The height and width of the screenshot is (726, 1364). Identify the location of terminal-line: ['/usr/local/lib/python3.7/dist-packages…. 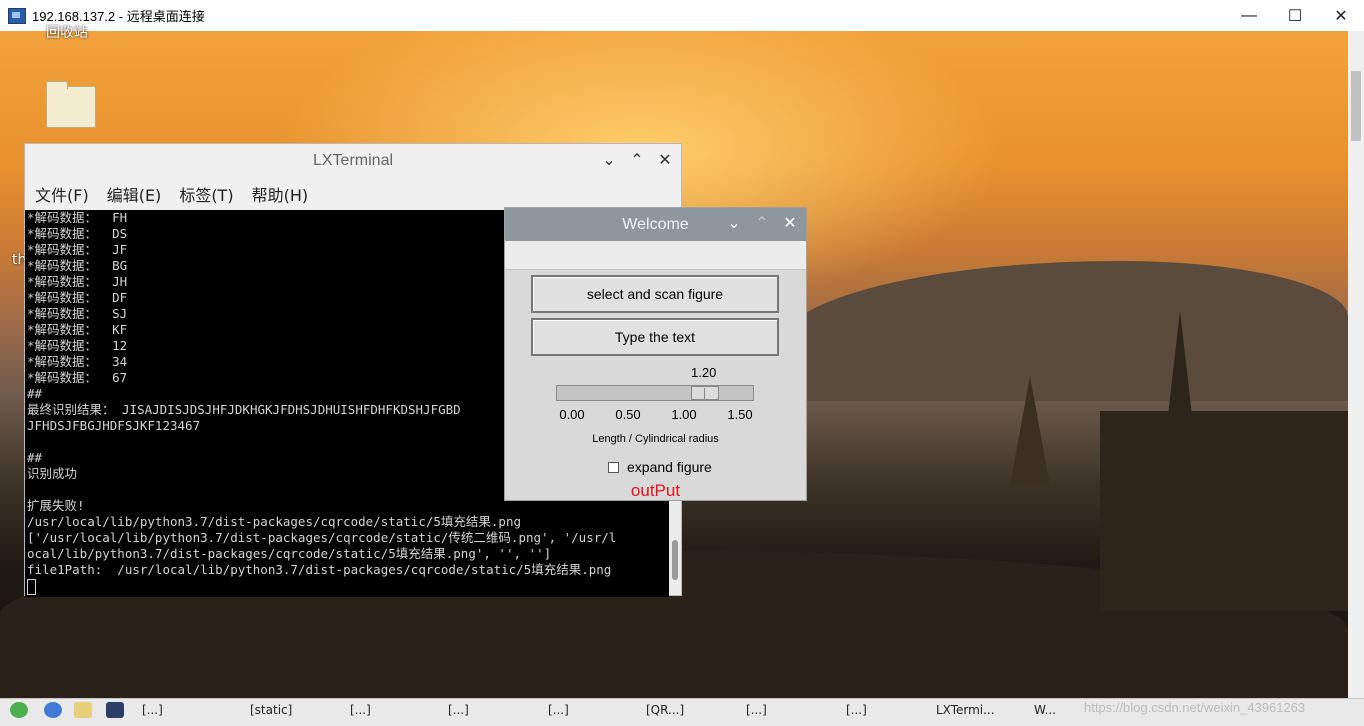
(322, 537).